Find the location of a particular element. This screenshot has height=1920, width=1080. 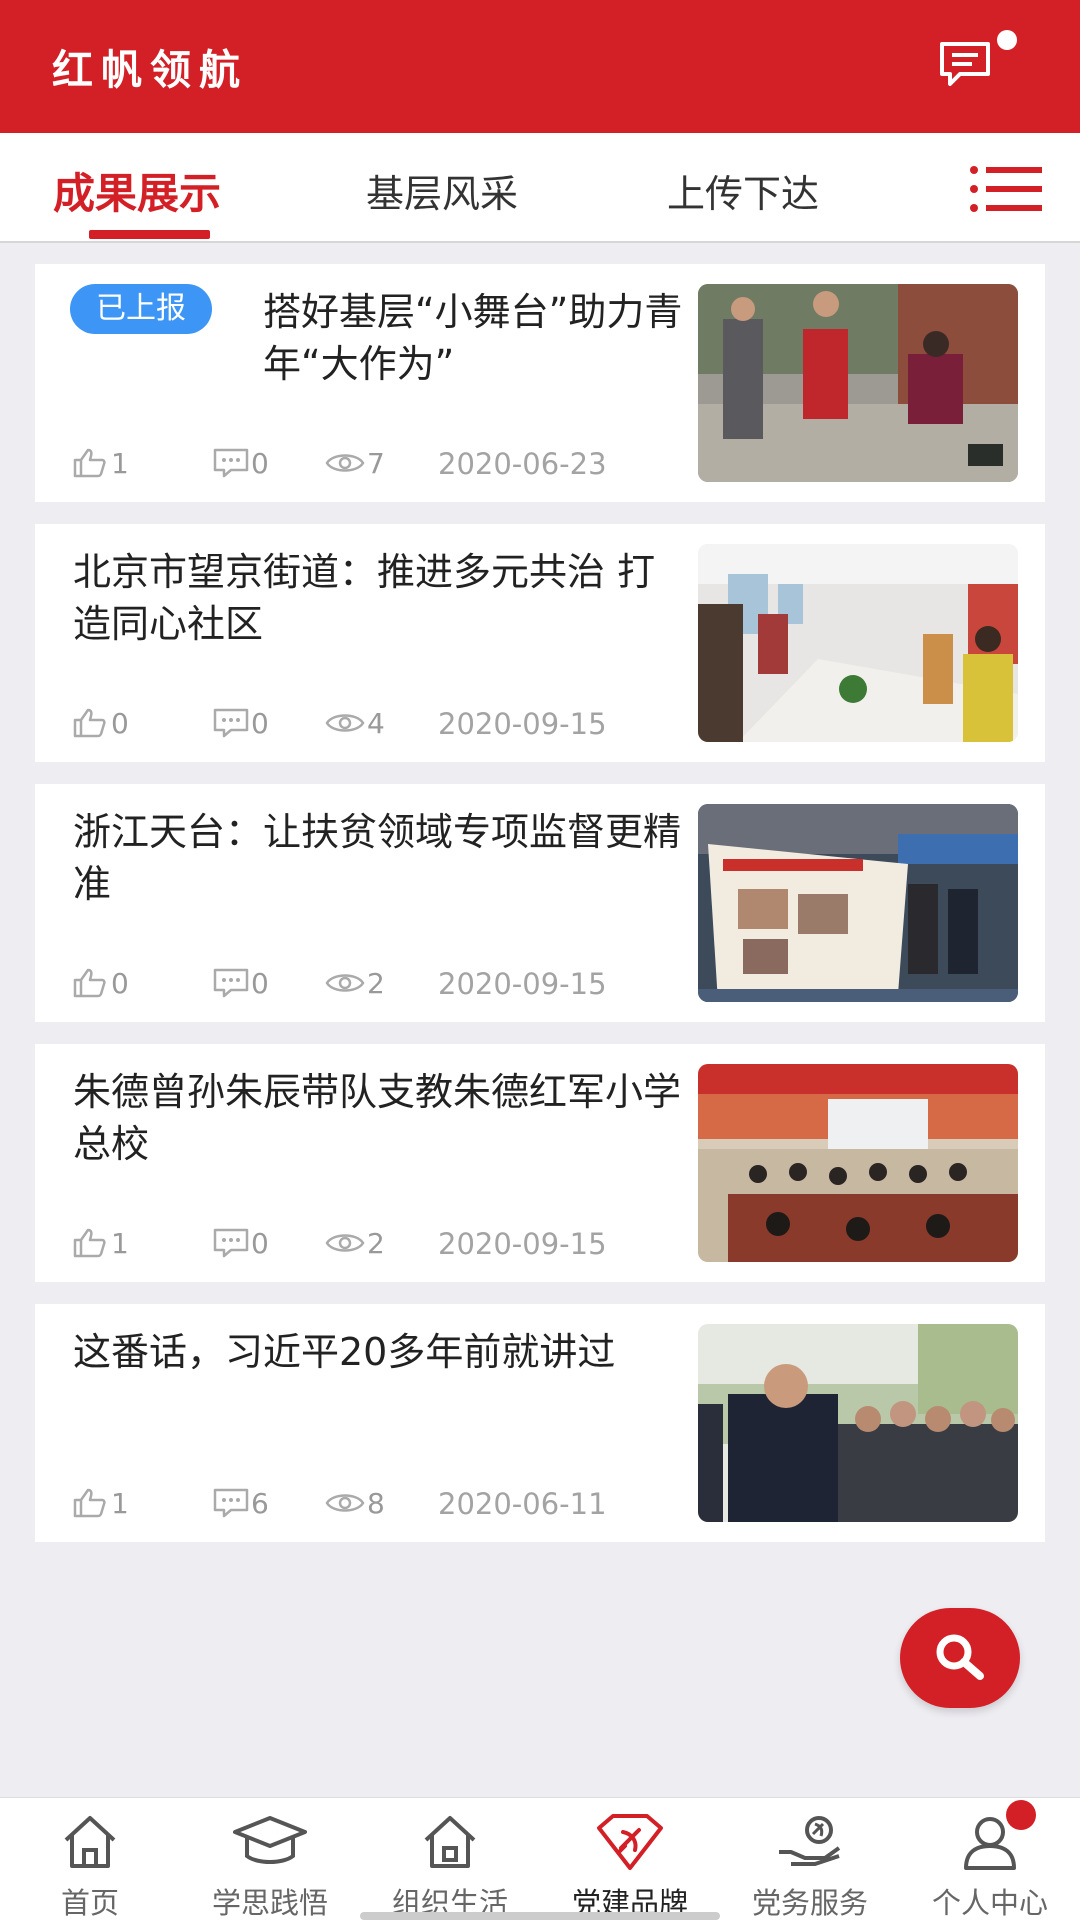

nav-profile: 个人中心 is located at coordinates (990, 1859).